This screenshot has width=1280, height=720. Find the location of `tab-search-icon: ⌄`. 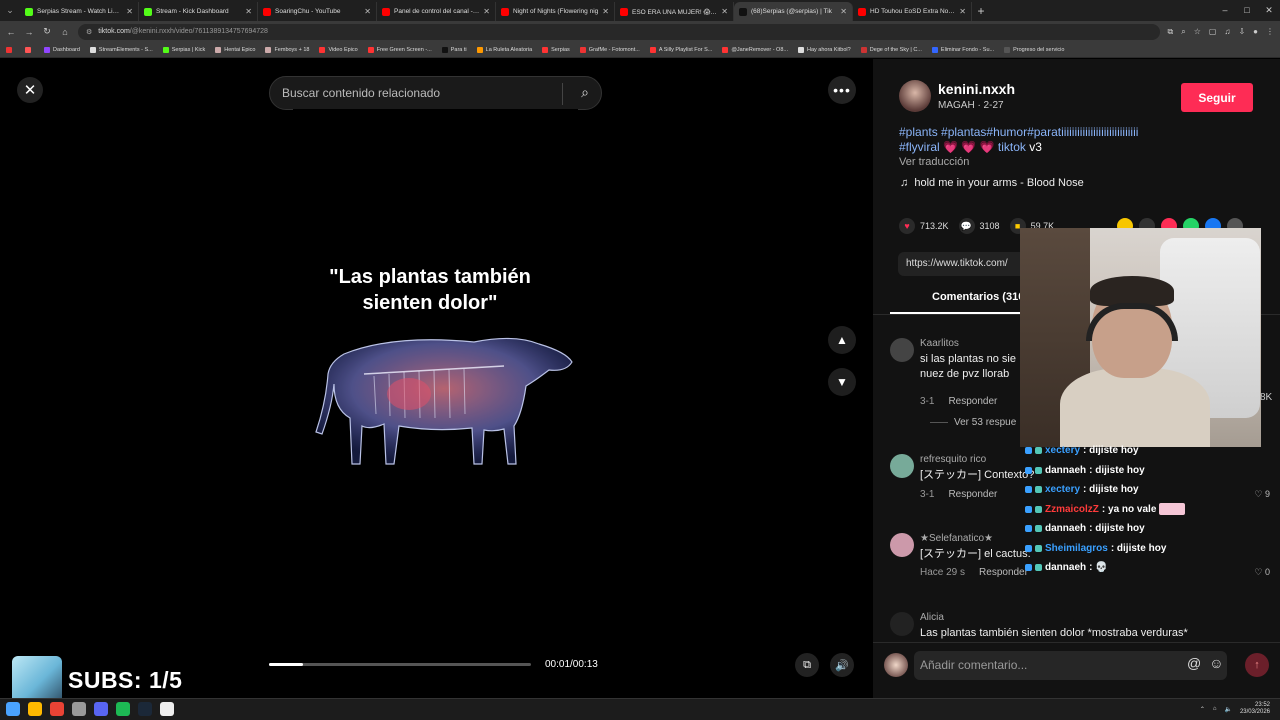

tab-search-icon: ⌄ is located at coordinates (10, 10).